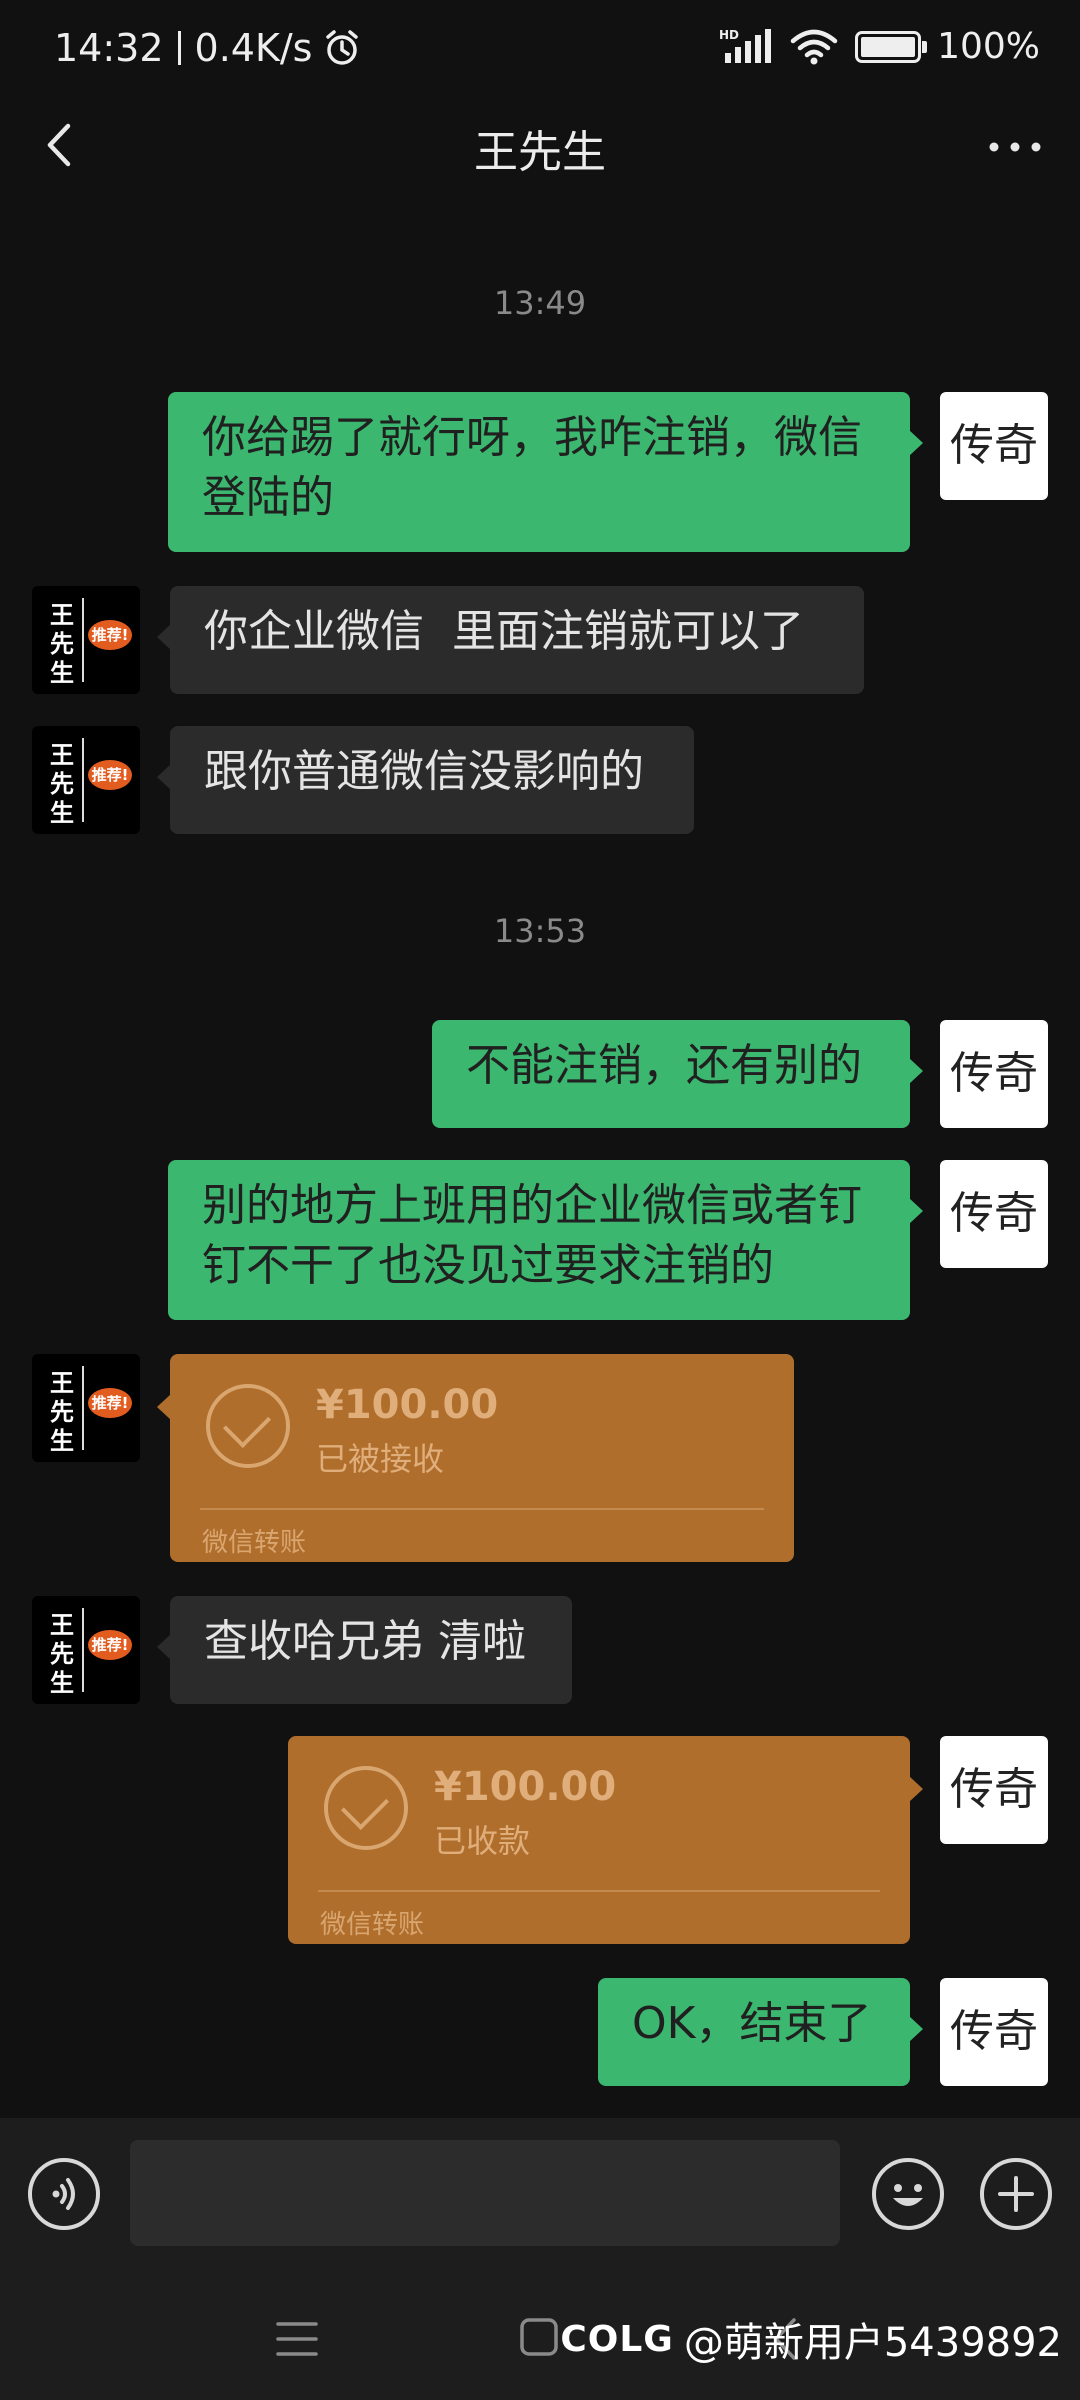 Image resolution: width=1080 pixels, height=2400 pixels. I want to click on received-message-bubble: 跟你普通微信没影响的, so click(425, 780).